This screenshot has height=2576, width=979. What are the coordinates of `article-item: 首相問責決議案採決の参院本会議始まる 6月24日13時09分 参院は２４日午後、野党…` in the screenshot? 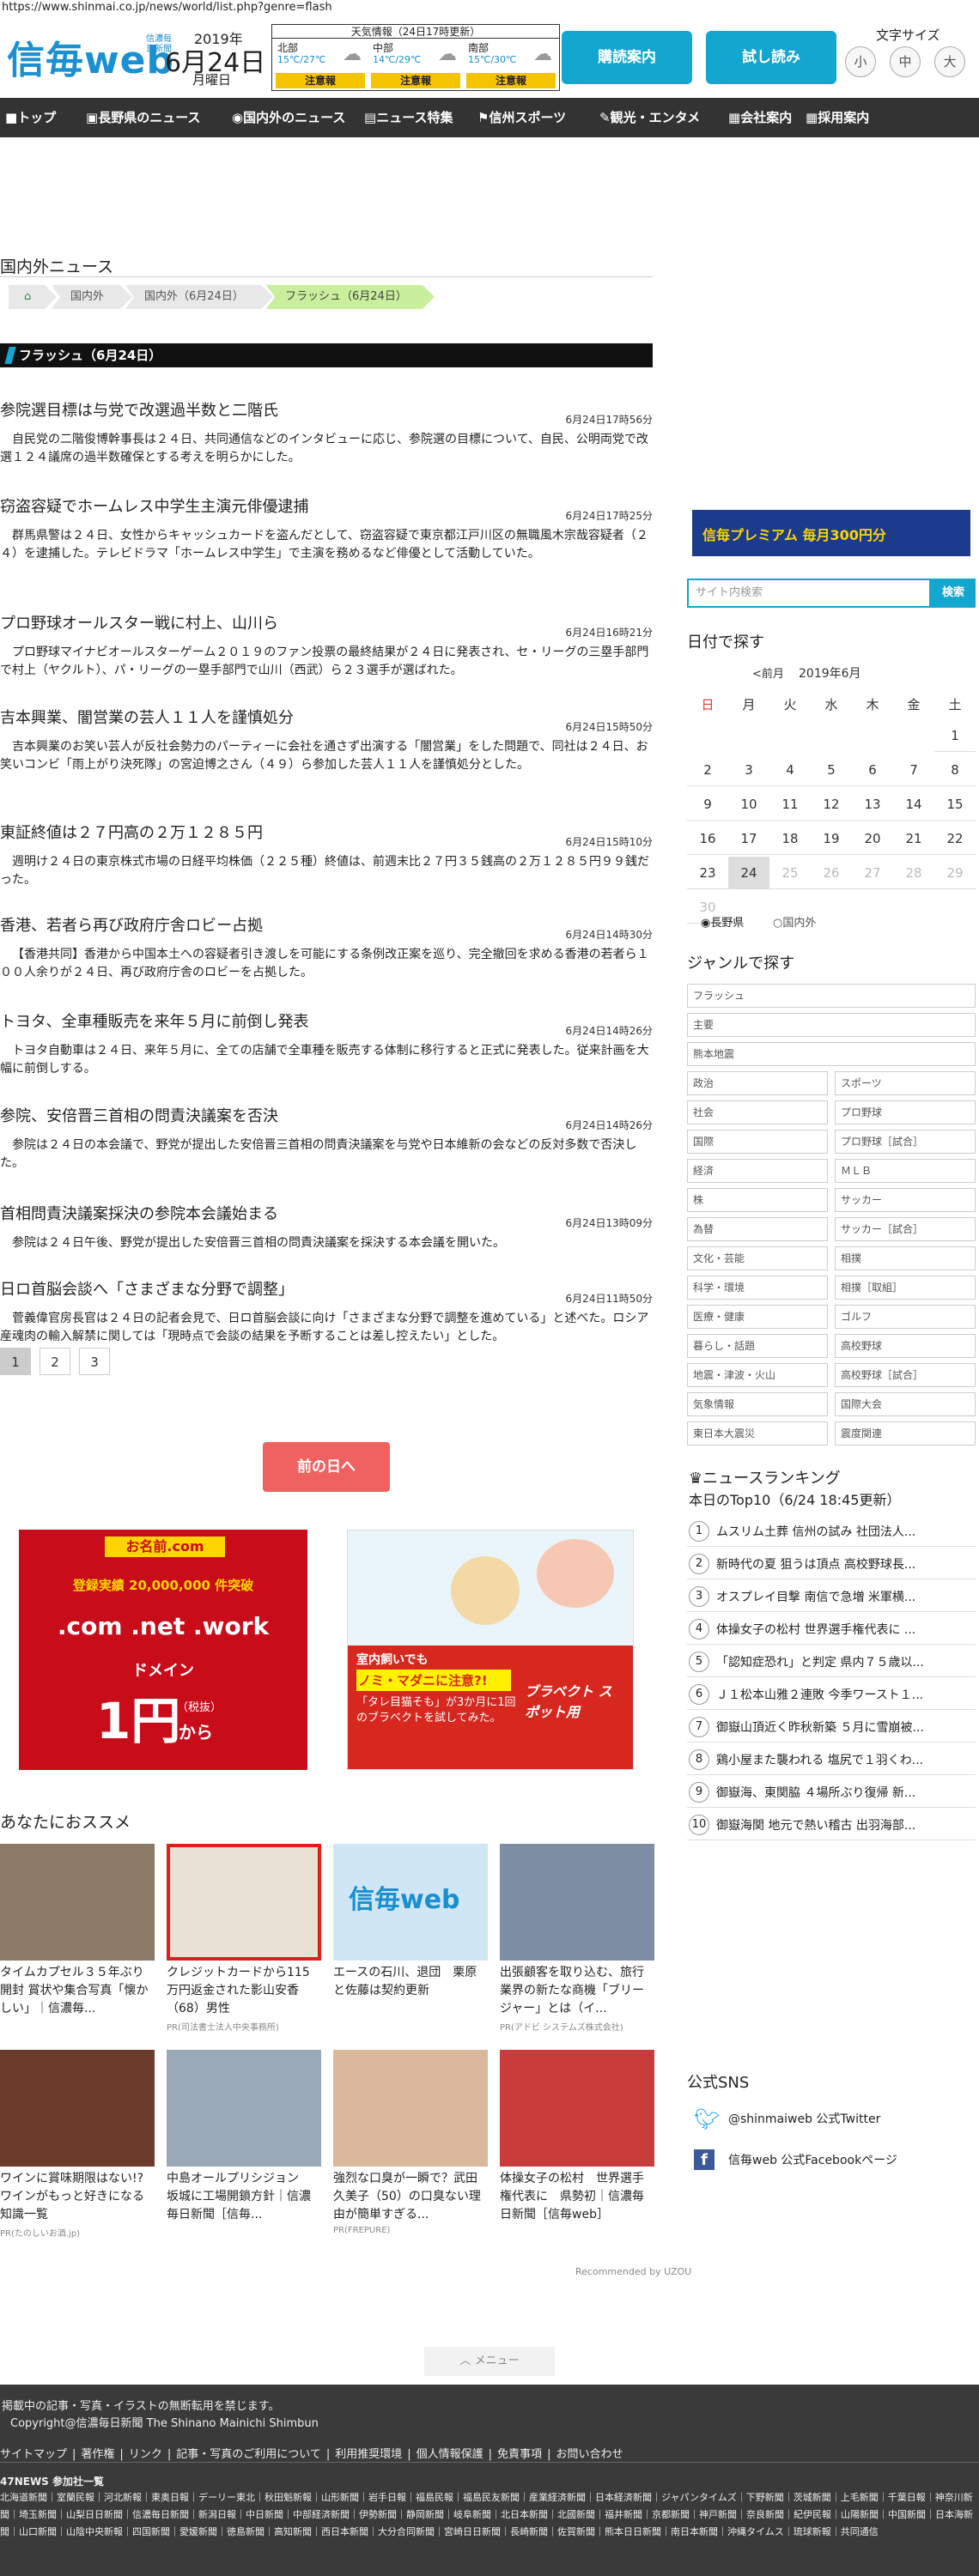 It's located at (327, 1228).